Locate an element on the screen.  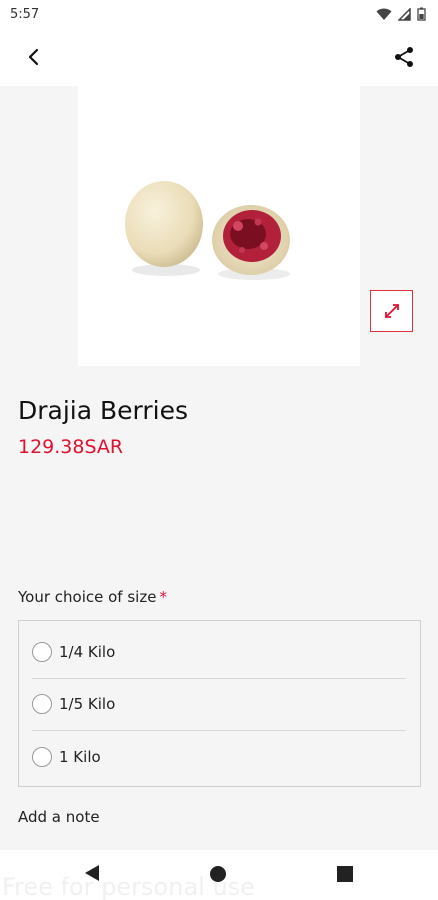
expand-button is located at coordinates (391, 311).